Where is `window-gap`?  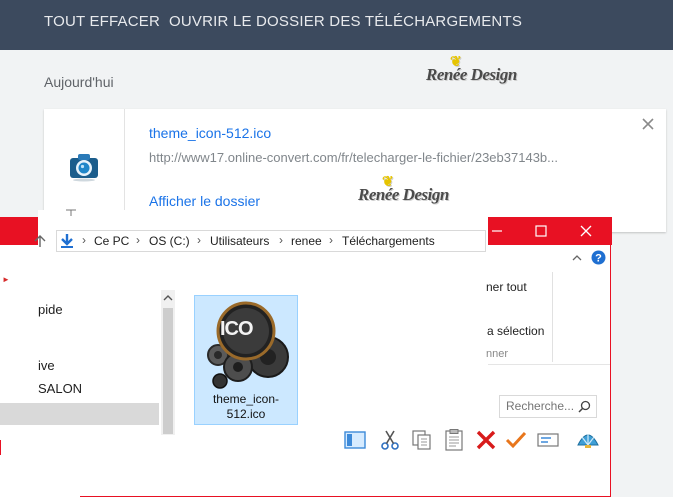 window-gap is located at coordinates (40, 476).